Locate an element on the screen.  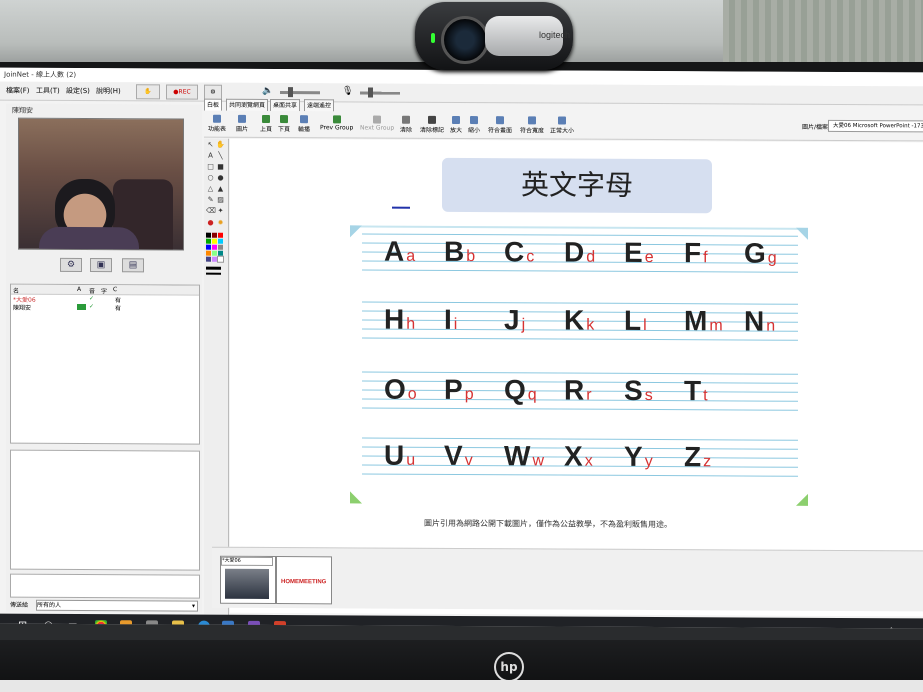
ellipse-tool: ○ is located at coordinates (210, 178).